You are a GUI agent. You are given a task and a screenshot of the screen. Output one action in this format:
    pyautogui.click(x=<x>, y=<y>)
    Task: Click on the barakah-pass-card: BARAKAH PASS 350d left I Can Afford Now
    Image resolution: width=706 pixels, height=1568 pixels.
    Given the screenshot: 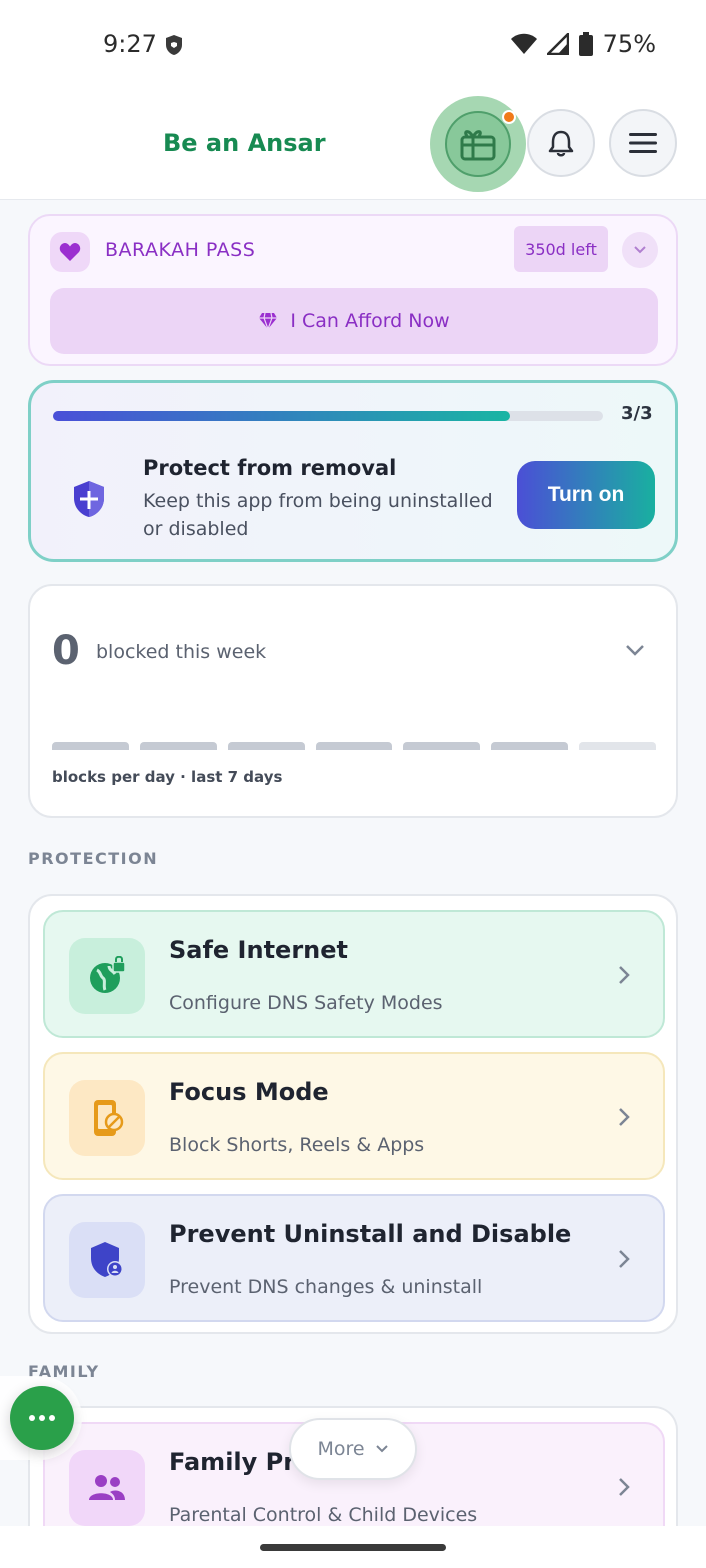 What is the action you would take?
    pyautogui.click(x=353, y=290)
    